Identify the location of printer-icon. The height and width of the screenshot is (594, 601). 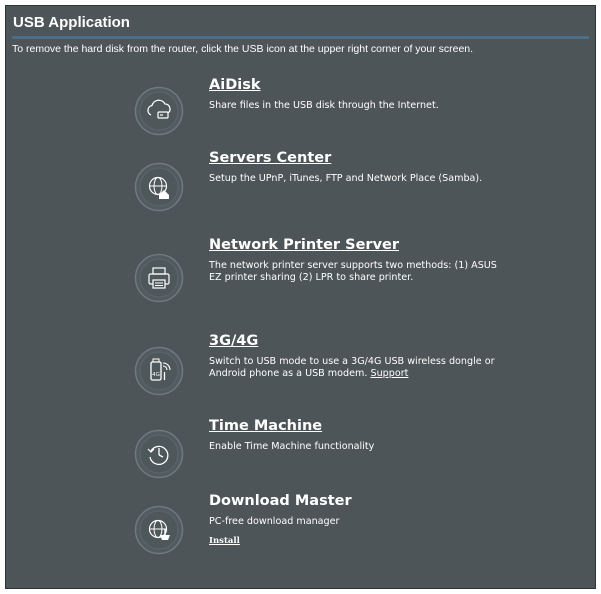
(159, 278).